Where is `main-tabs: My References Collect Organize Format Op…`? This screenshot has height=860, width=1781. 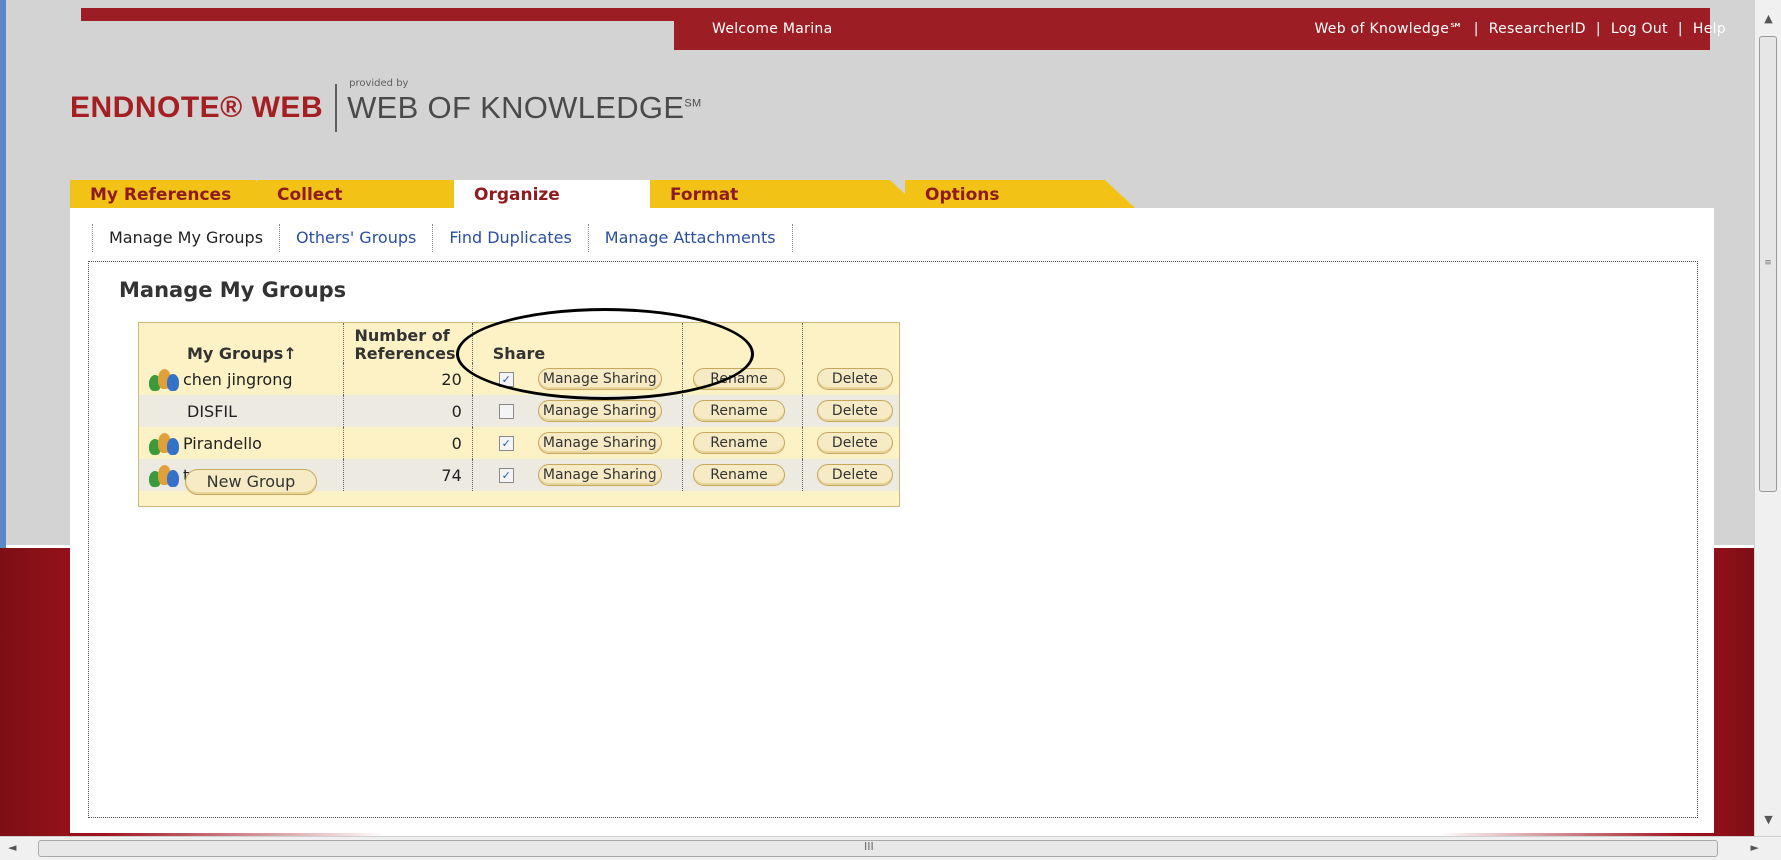 main-tabs: My References Collect Organize Format Op… is located at coordinates (670, 194).